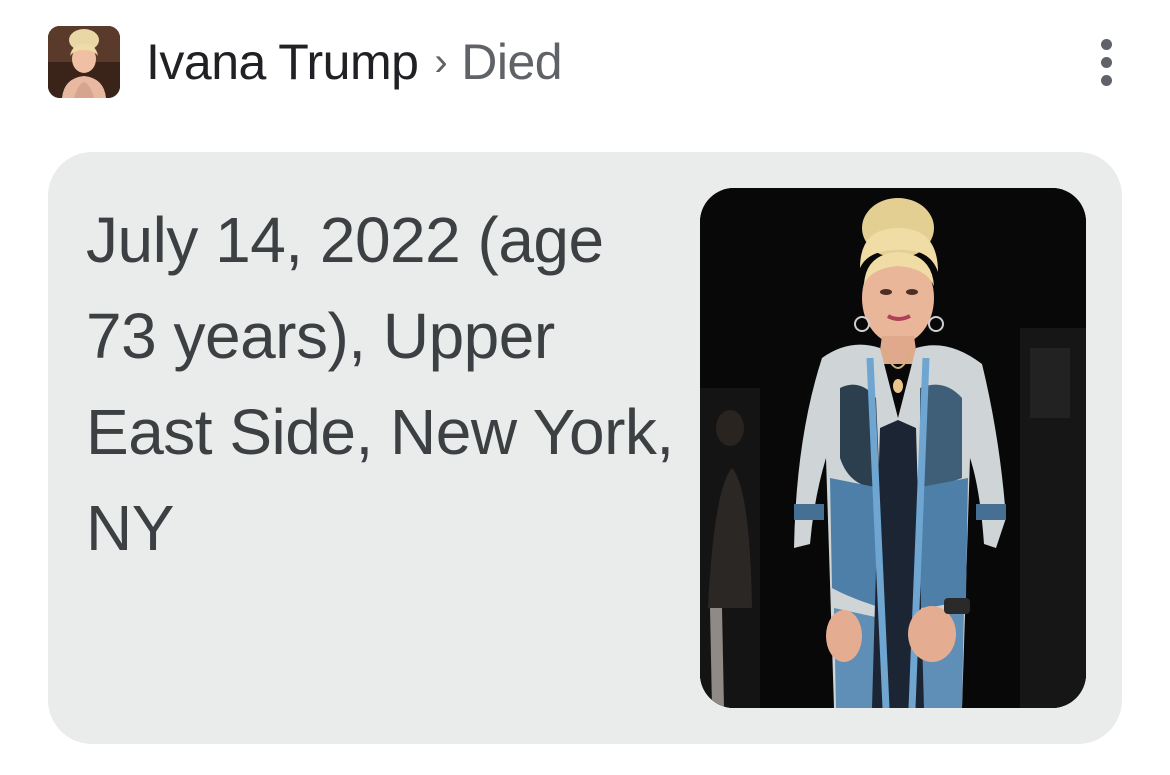 This screenshot has height=775, width=1170. I want to click on entity-thumbnail, so click(84, 62).